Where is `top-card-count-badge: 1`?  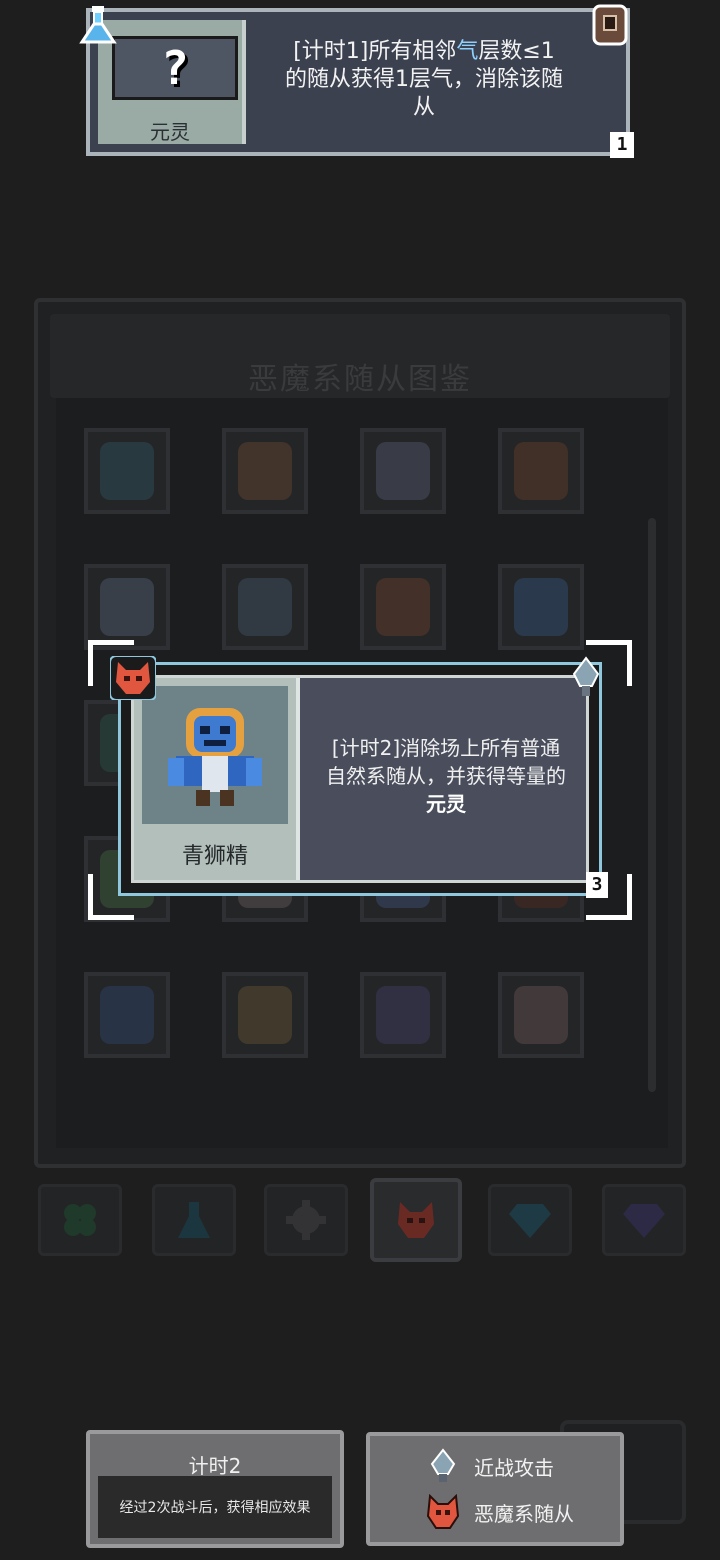 top-card-count-badge: 1 is located at coordinates (622, 145).